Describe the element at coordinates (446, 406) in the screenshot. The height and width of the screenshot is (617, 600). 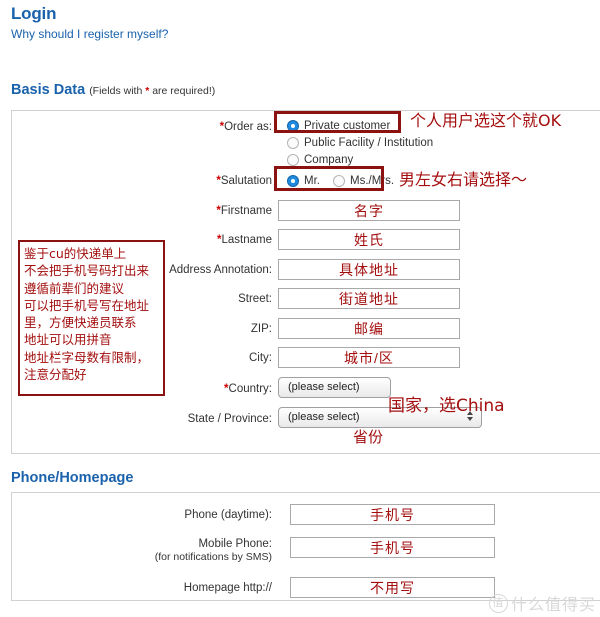
I see `annotation-country: 国家，选China` at that location.